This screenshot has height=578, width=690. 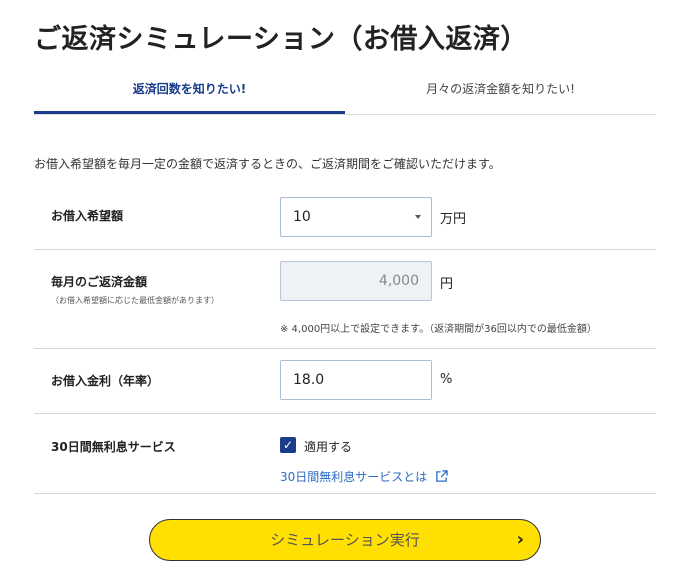 I want to click on monthly-payment-input: 4,000, so click(x=356, y=281).